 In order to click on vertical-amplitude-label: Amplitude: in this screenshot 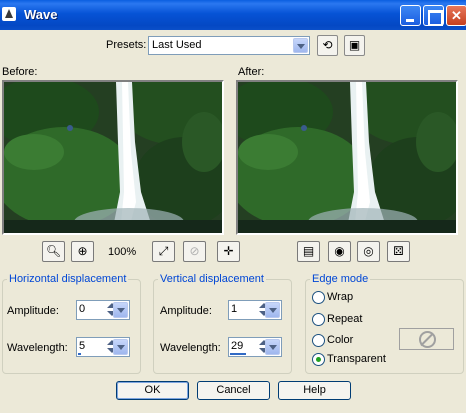, I will do `click(186, 311)`.